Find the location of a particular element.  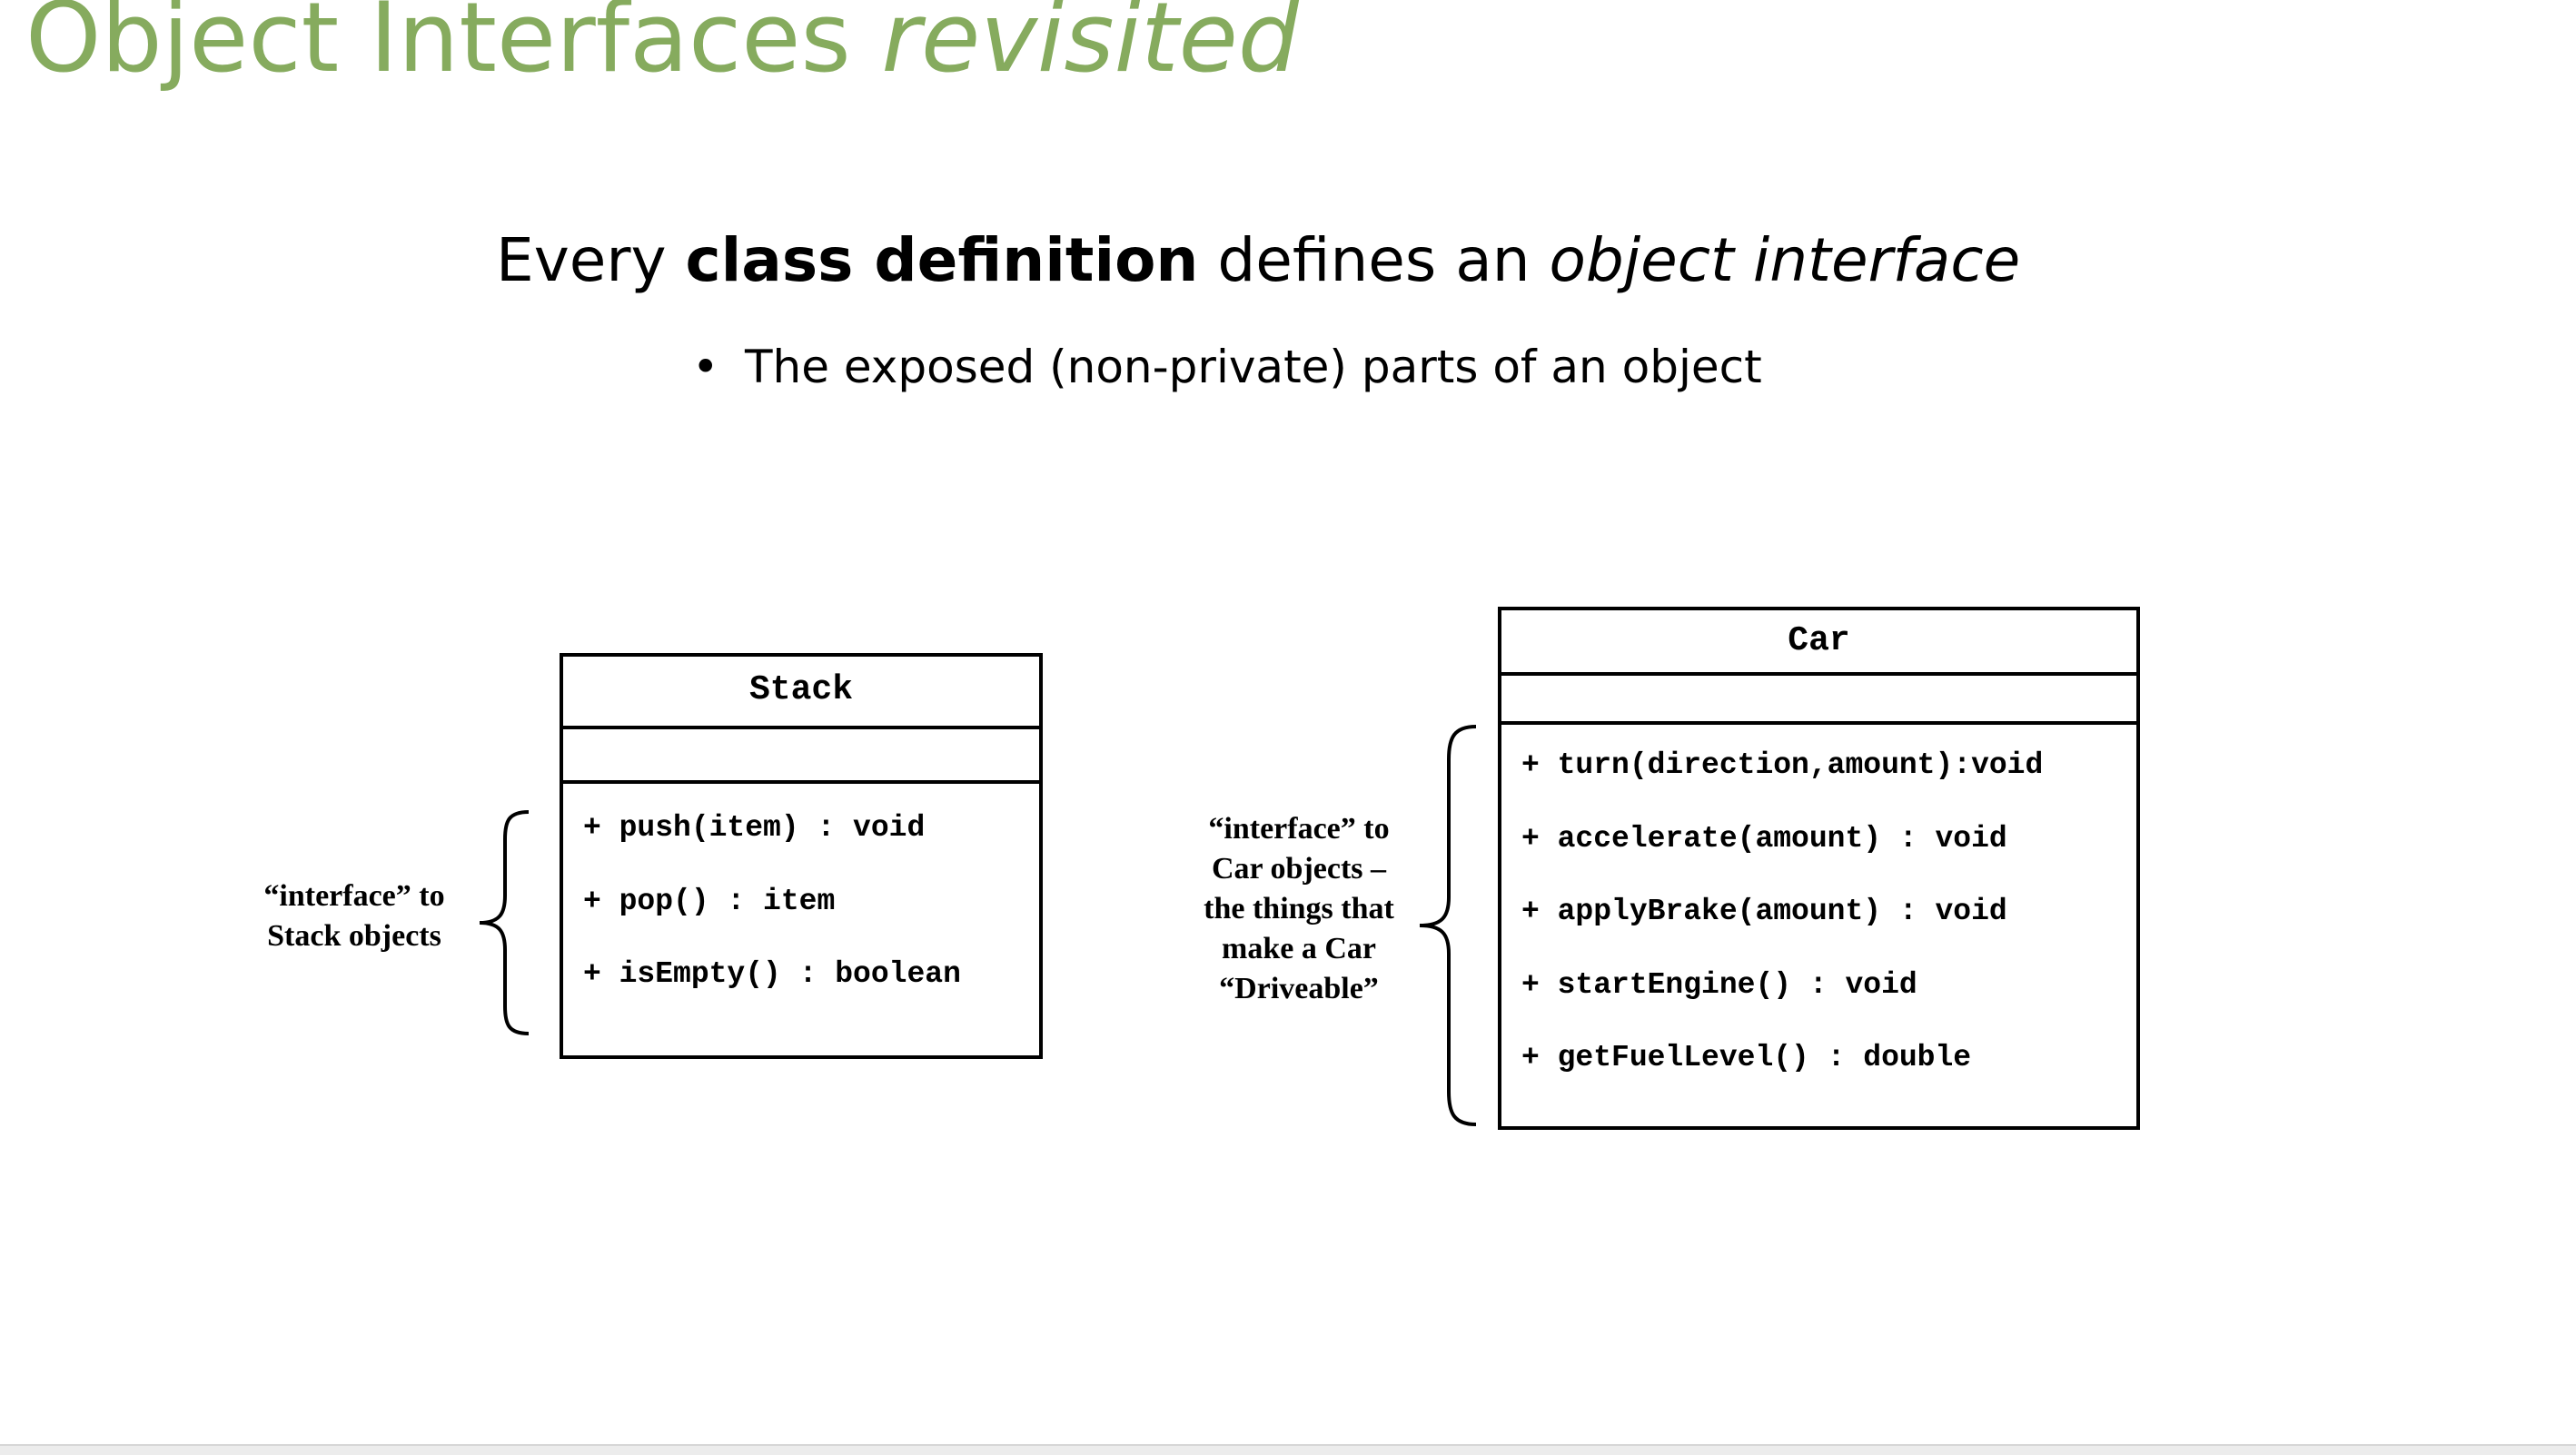

car-operation: + turn(direction,amount):void is located at coordinates (1782, 765).